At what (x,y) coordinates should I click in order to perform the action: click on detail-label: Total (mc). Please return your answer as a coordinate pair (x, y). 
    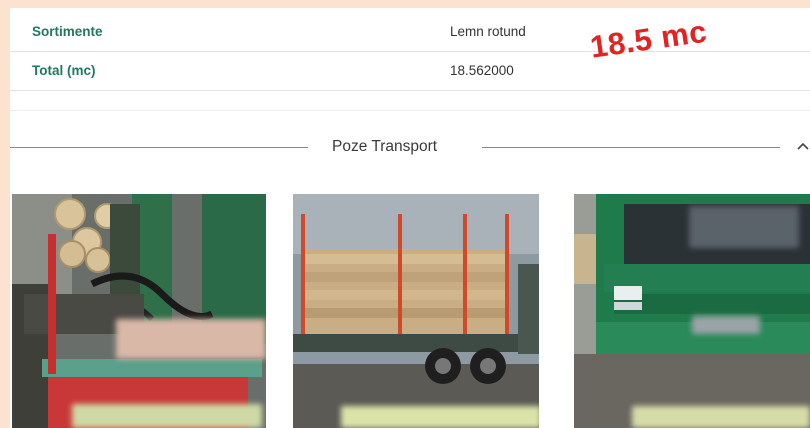
    Looking at the image, I should click on (64, 70).